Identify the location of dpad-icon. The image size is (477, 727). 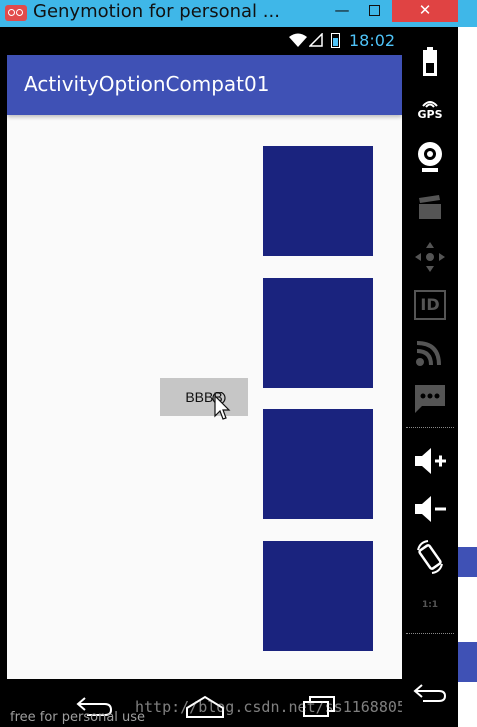
(430, 257).